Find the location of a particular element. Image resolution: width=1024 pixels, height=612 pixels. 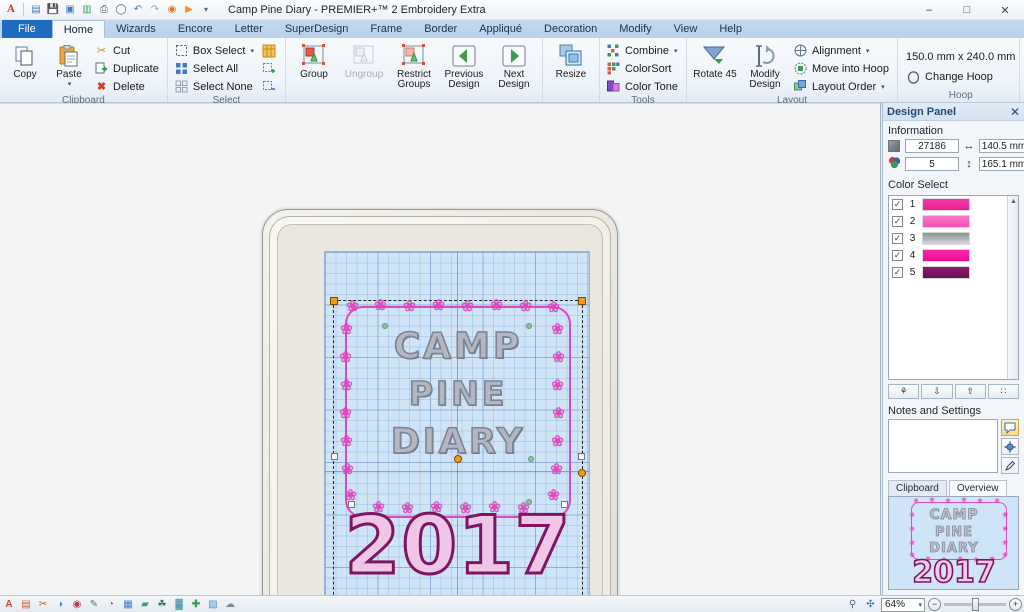

group-button: Group is located at coordinates (314, 60).